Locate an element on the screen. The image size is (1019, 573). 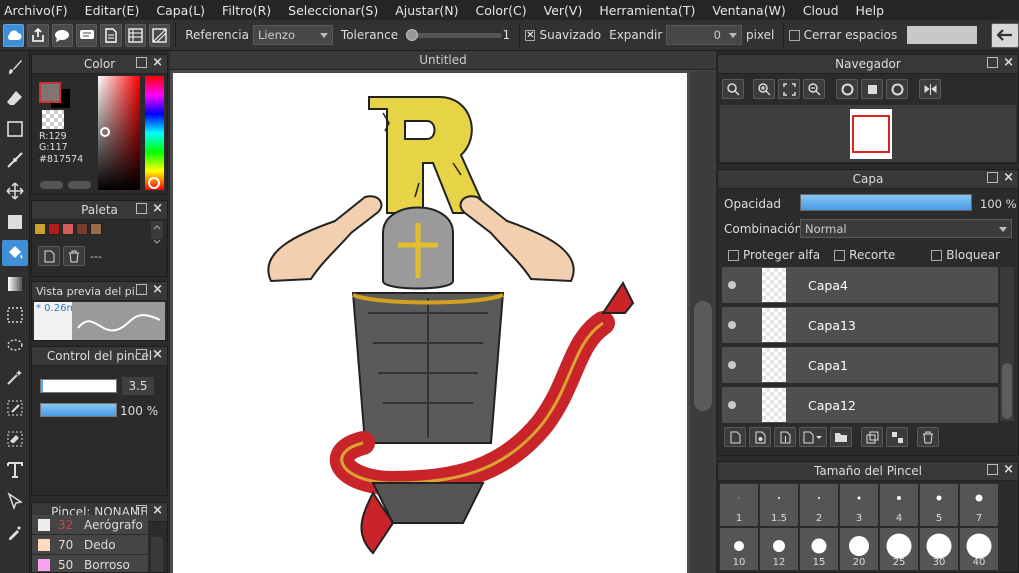
navigator-viewport-frame is located at coordinates (871, 134).